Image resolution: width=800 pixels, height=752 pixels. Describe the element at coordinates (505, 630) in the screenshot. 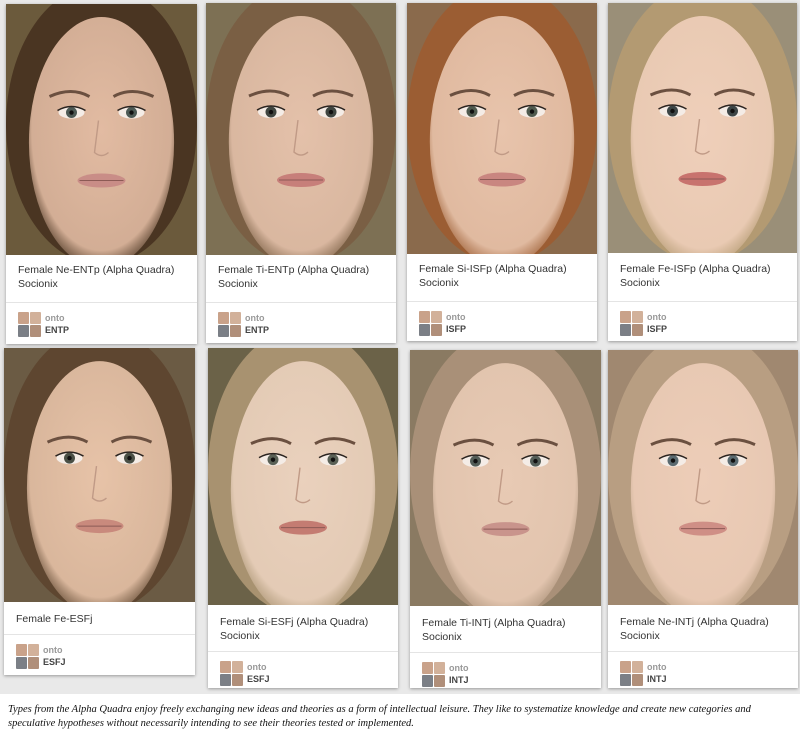

I see `pin-description: Female Ti-INTj (Alpha Quadra) Socionix` at that location.